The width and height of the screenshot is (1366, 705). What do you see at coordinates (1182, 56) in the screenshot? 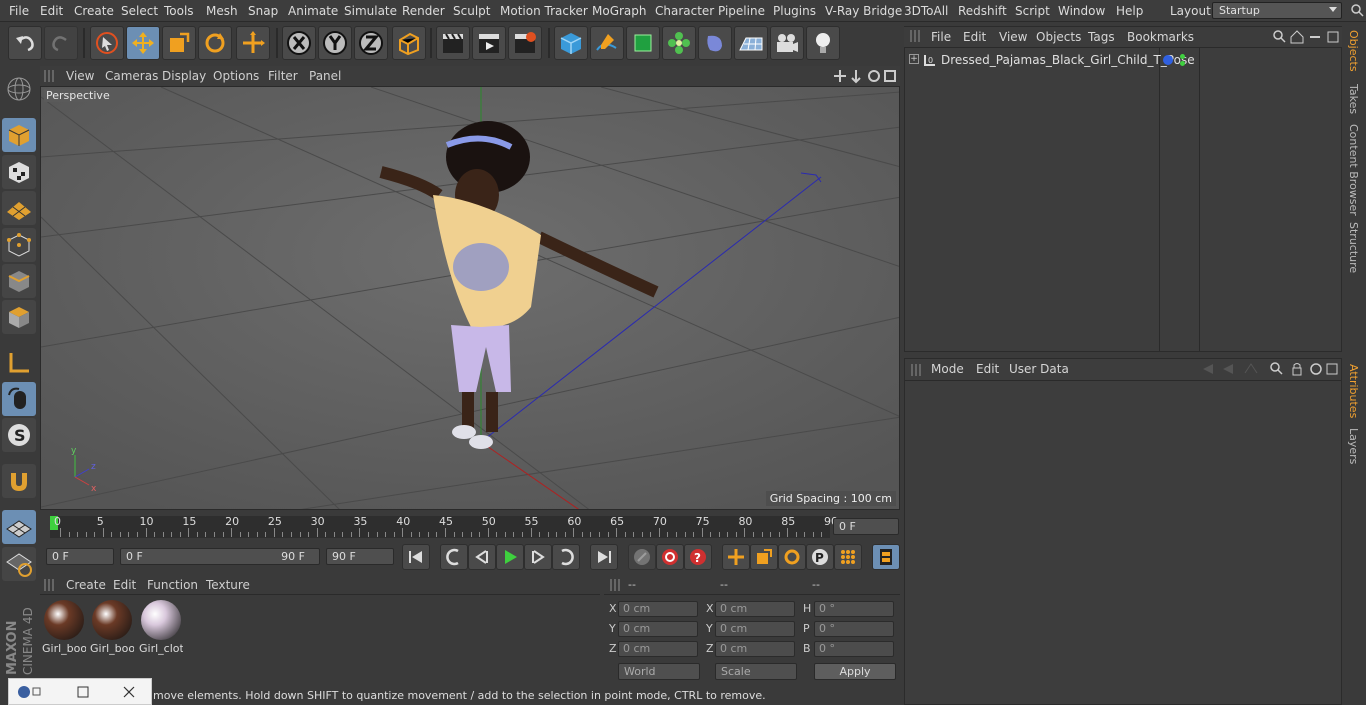
I see `visibility-editor-dot` at bounding box center [1182, 56].